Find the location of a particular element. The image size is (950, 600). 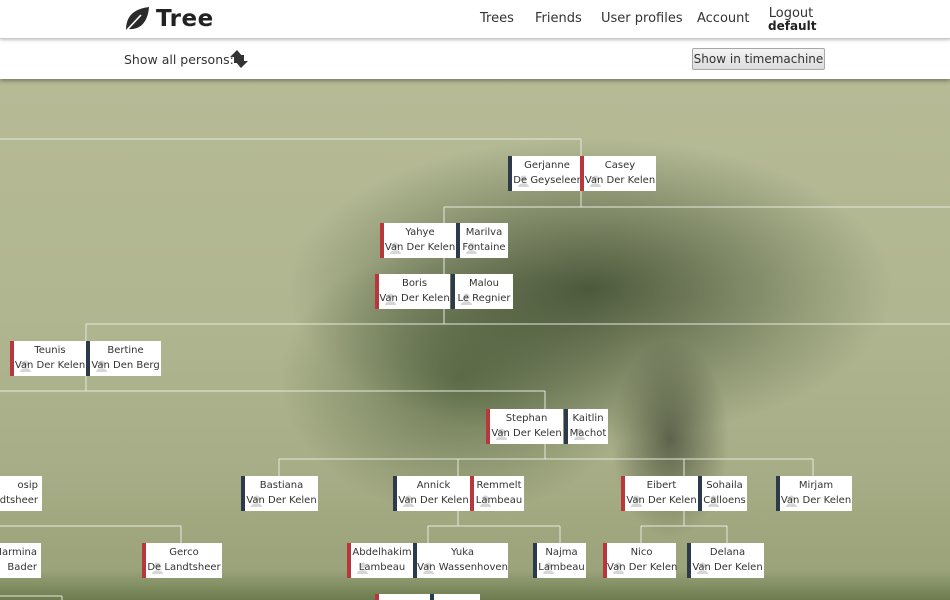

person-card: Nico Van Der Kelen is located at coordinates (640, 560).